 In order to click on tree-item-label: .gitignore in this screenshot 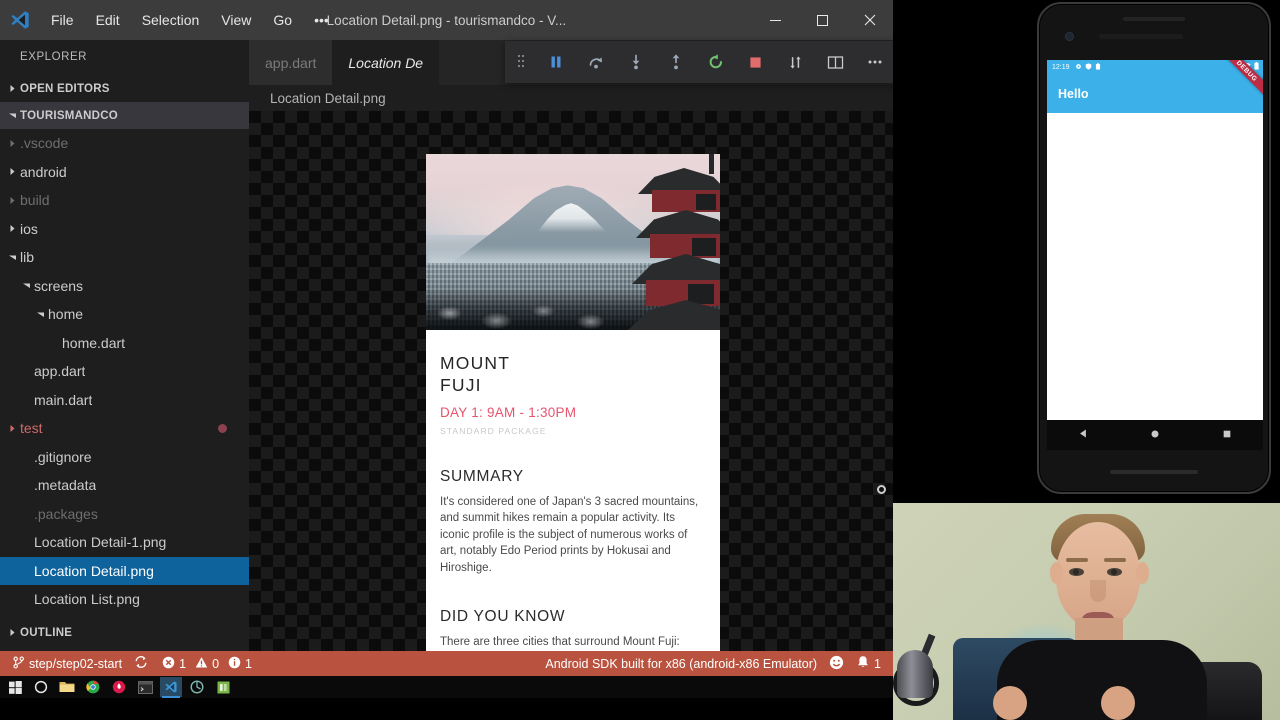, I will do `click(63, 456)`.